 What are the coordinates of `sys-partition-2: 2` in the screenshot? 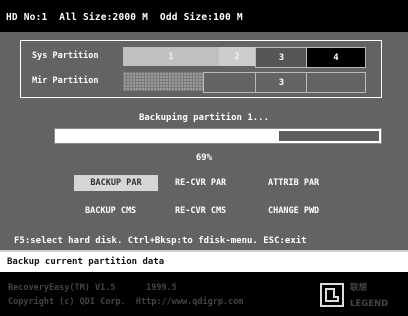 It's located at (237, 56).